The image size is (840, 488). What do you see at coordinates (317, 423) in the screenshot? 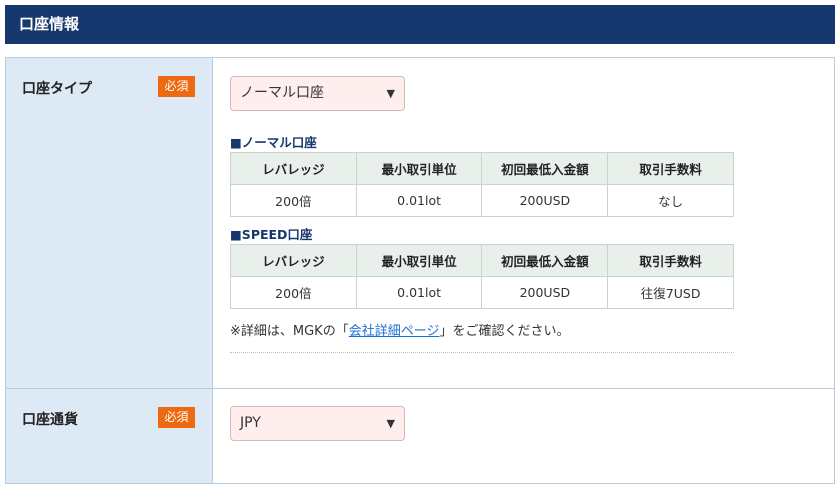
I see `currency-select: JPY ▼` at bounding box center [317, 423].